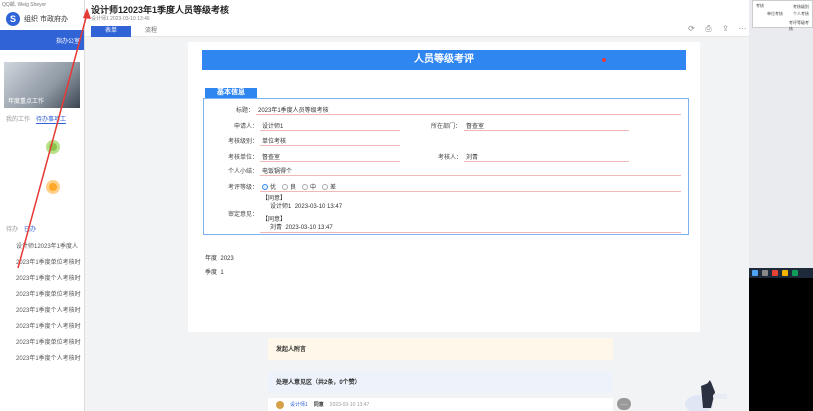  I want to click on handler-time: 2023-03-10 13:47, so click(349, 404).